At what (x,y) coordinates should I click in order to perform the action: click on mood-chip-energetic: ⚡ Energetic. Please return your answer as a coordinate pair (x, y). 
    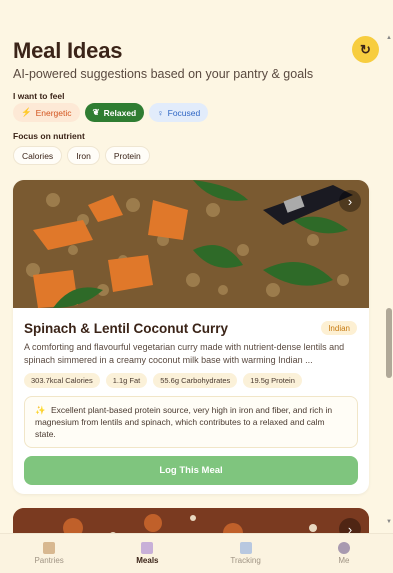
    Looking at the image, I should click on (46, 112).